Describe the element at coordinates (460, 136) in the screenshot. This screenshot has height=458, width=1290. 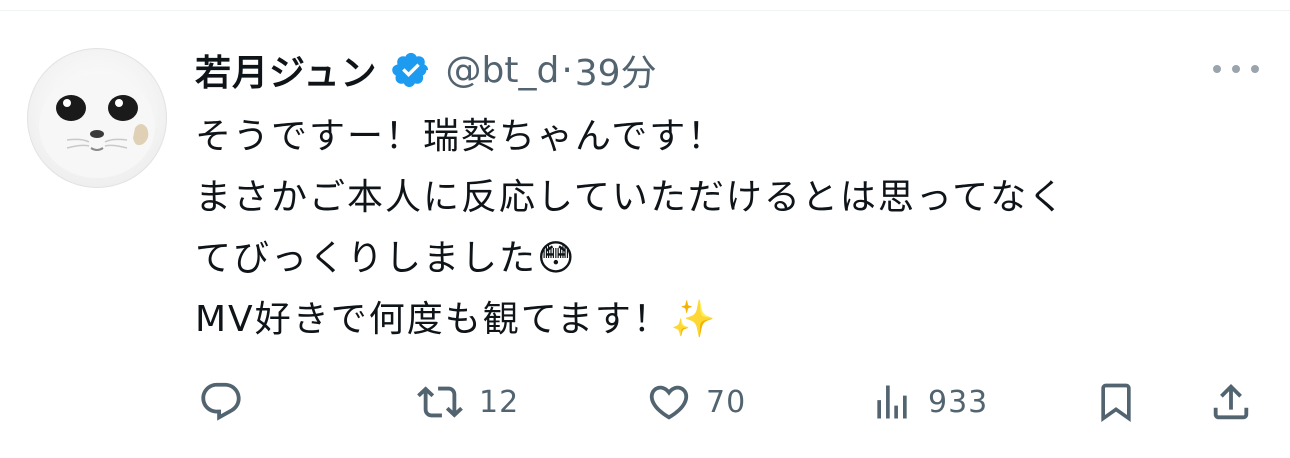
I see `tweet-text-line: そうですー！瑞葵ちゃんです！` at that location.